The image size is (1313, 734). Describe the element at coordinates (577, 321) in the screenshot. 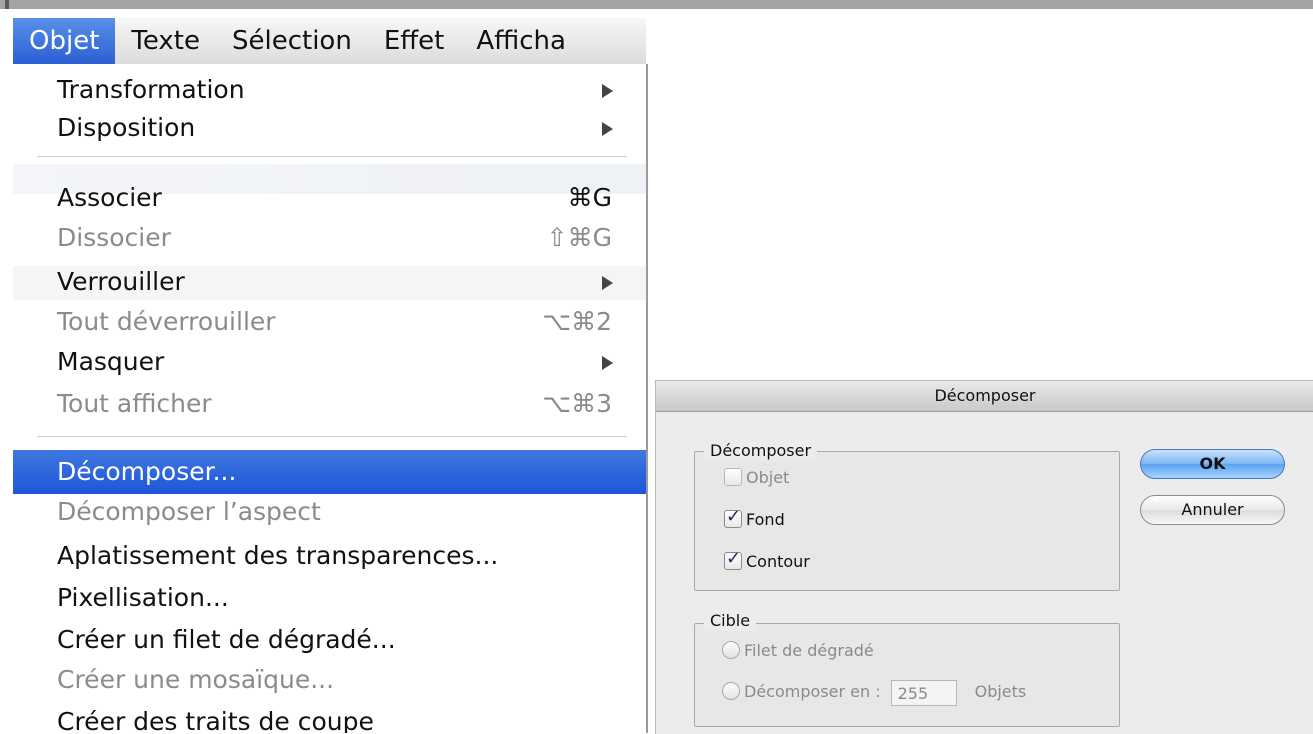

I see `menu-item-shortcut: ⌥⌘2` at that location.